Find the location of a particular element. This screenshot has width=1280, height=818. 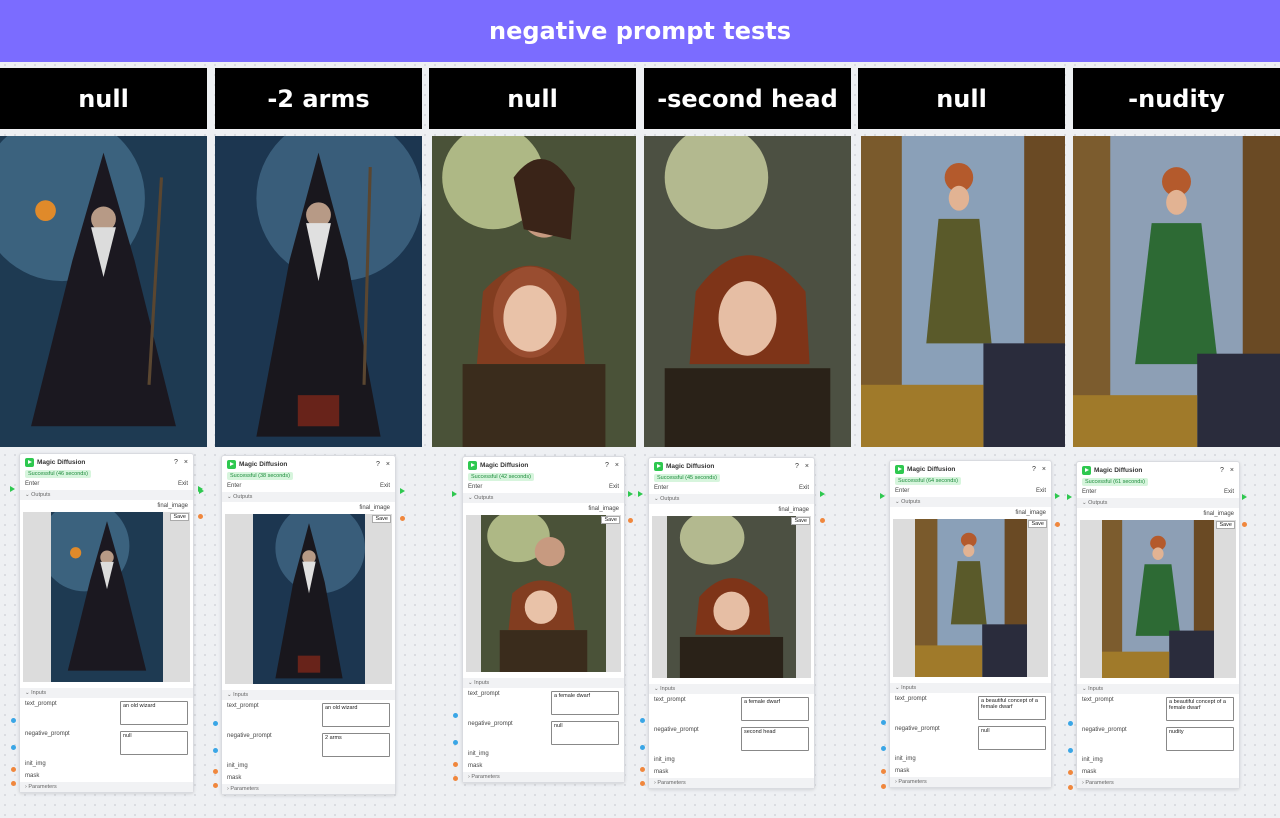

negative-prompt-field: second head is located at coordinates (775, 739).